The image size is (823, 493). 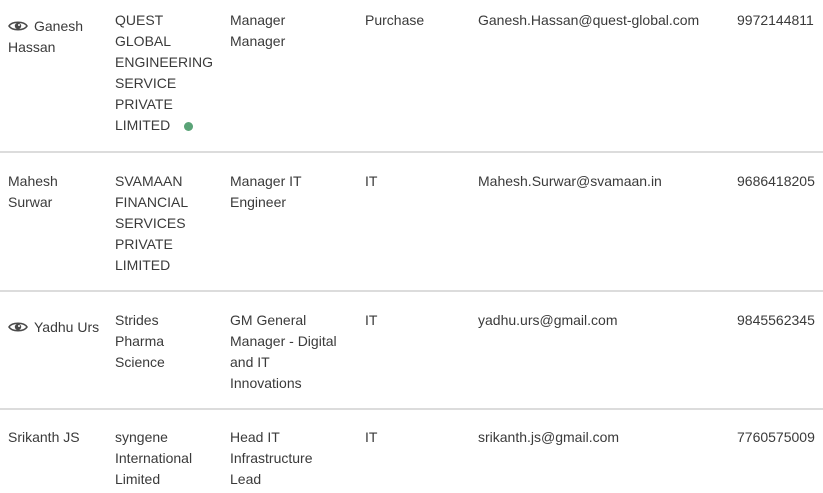 I want to click on designation-line: Lead, so click(x=246, y=479).